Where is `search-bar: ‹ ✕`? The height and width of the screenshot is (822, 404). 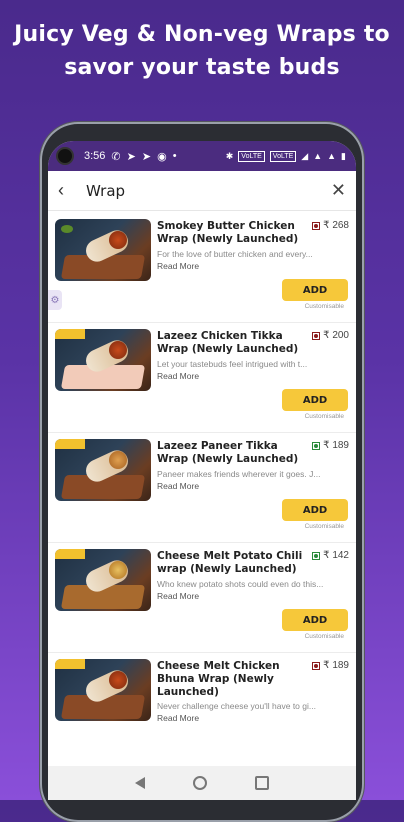
search-bar: ‹ ✕ is located at coordinates (202, 191).